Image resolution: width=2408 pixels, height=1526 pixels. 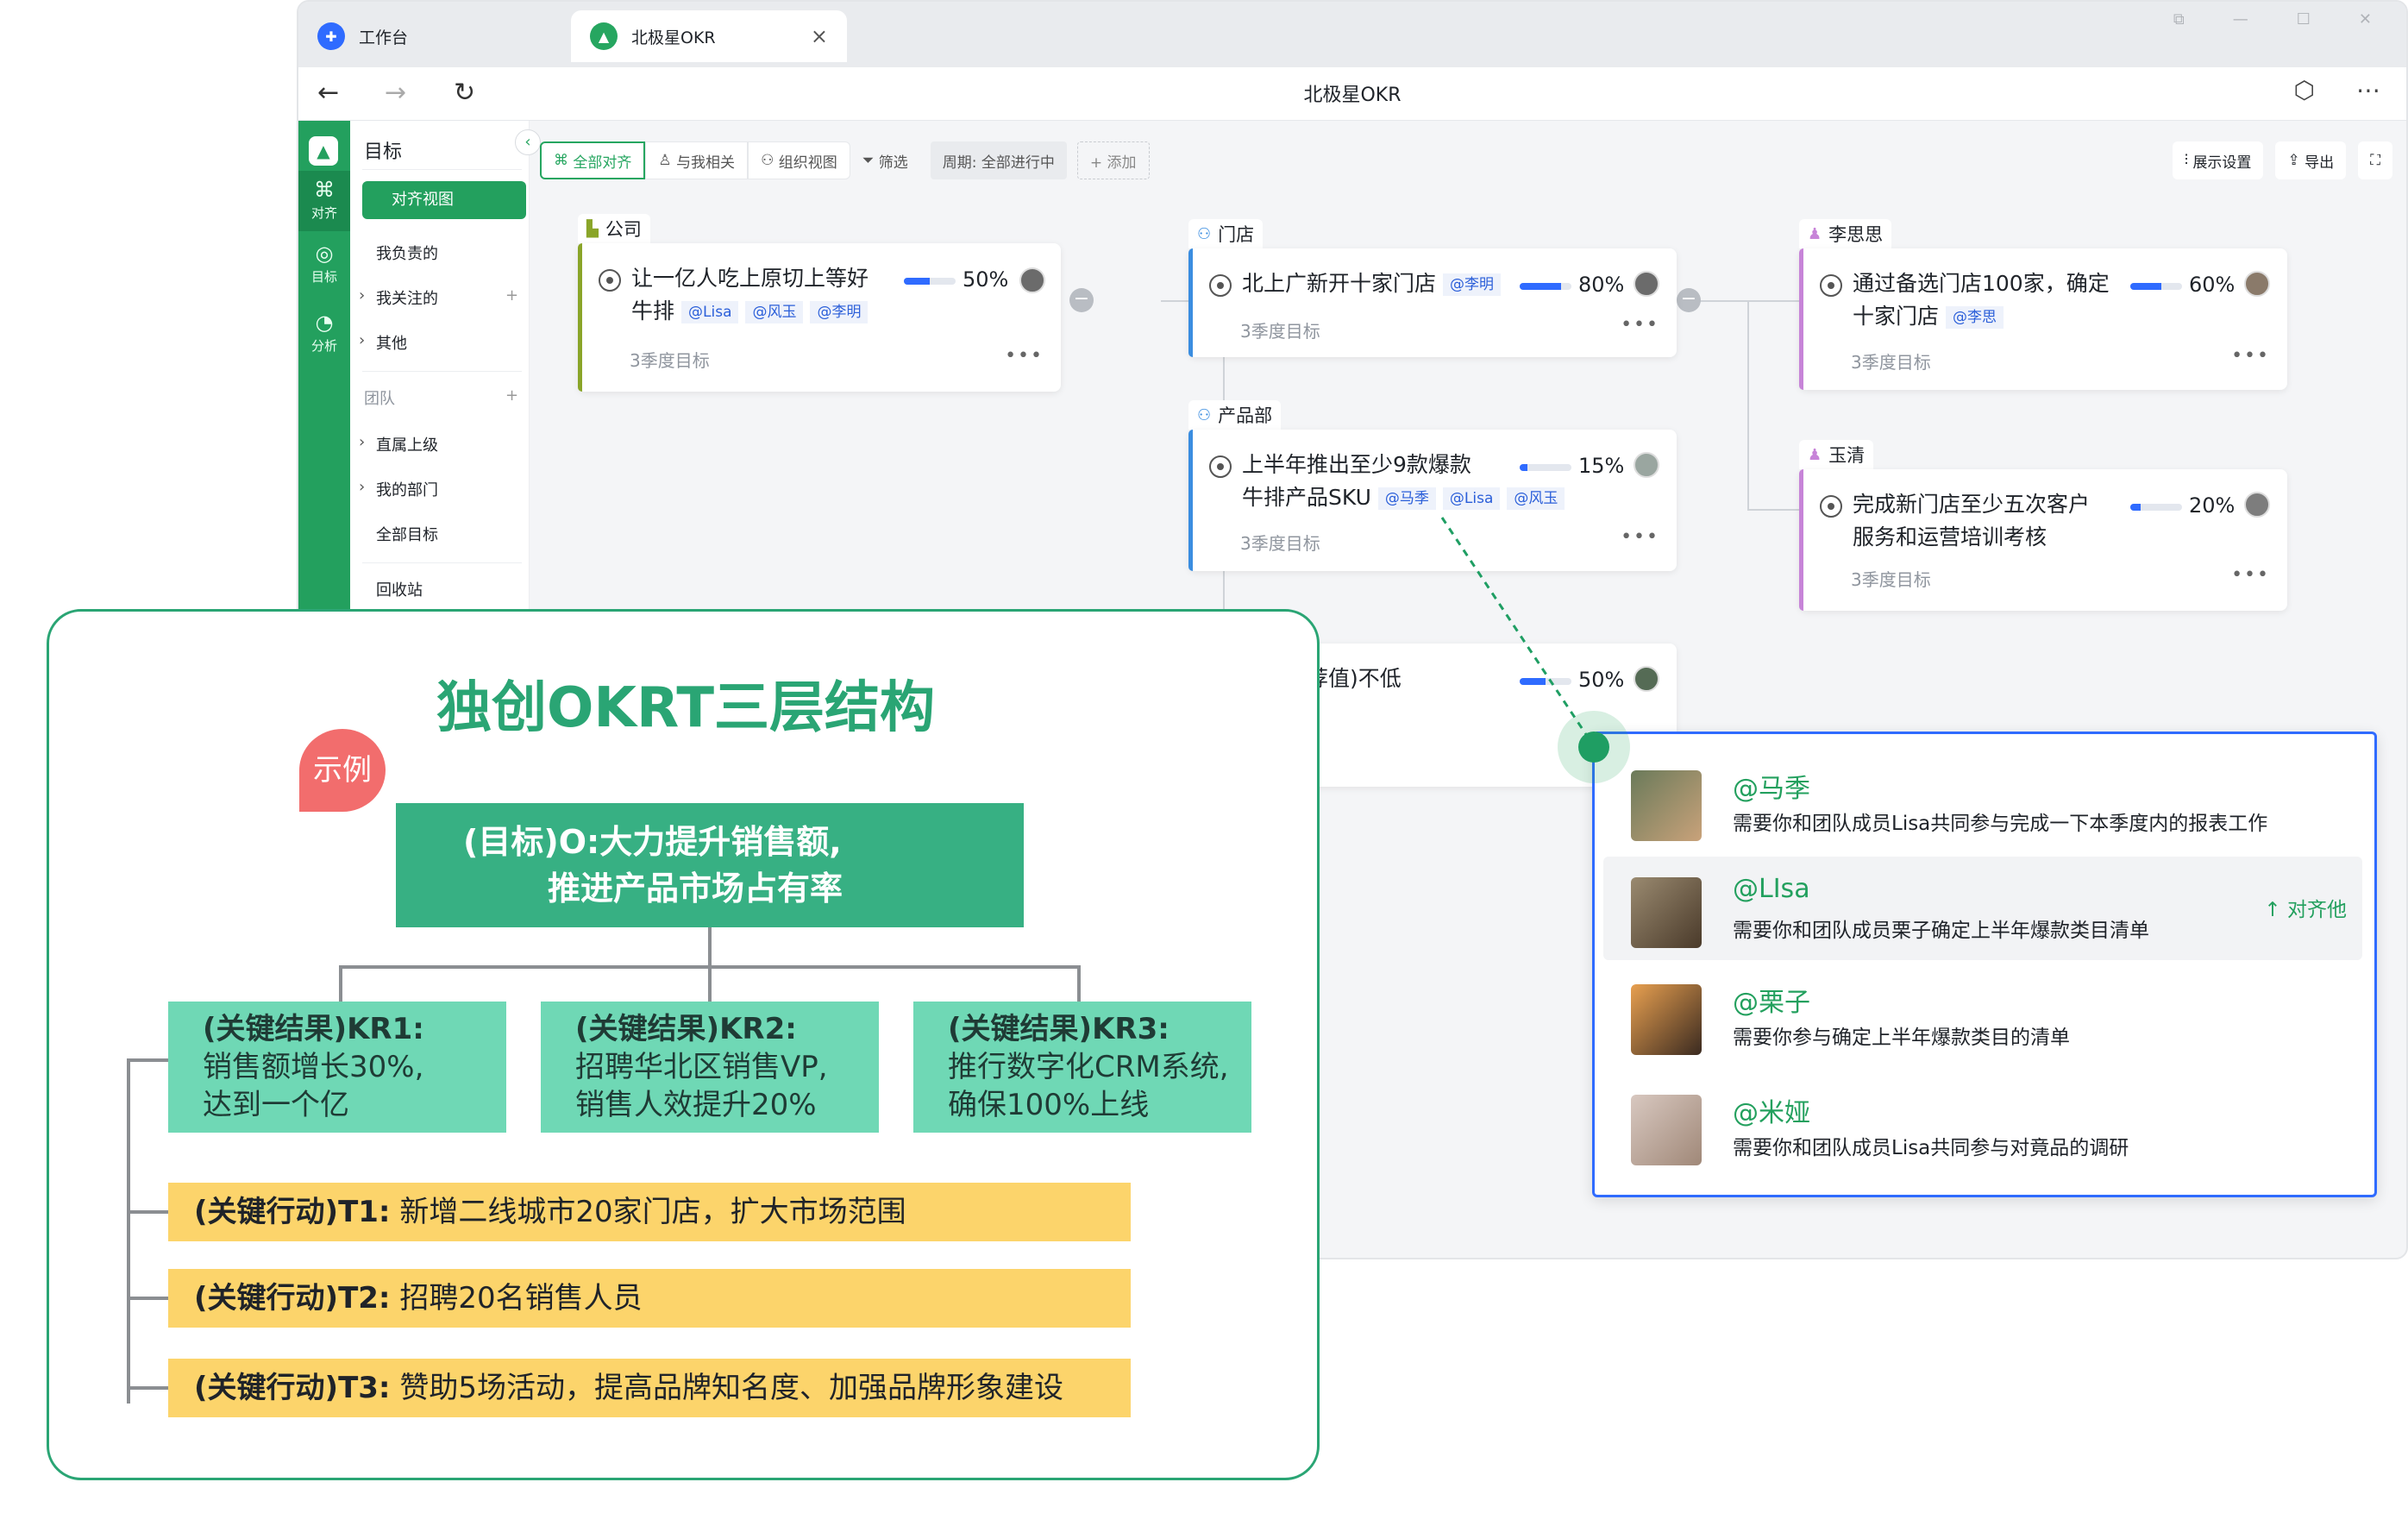 I want to click on related-button: ♙ 与我相关, so click(x=697, y=160).